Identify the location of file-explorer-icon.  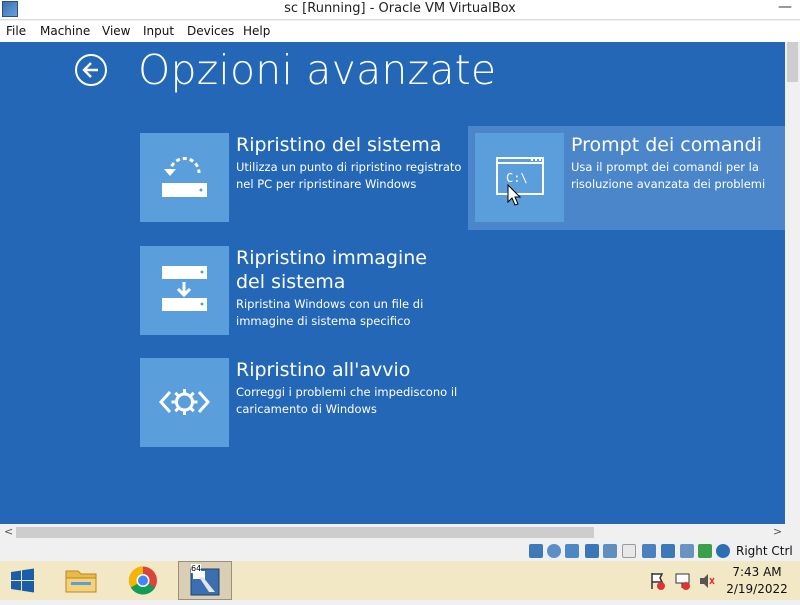
(81, 580).